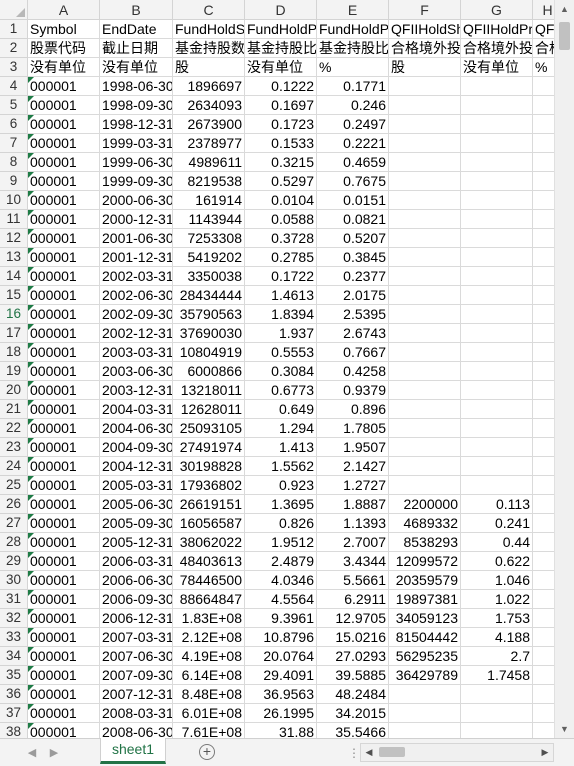  I want to click on table-cell: 2008-03-31, so click(136, 713).